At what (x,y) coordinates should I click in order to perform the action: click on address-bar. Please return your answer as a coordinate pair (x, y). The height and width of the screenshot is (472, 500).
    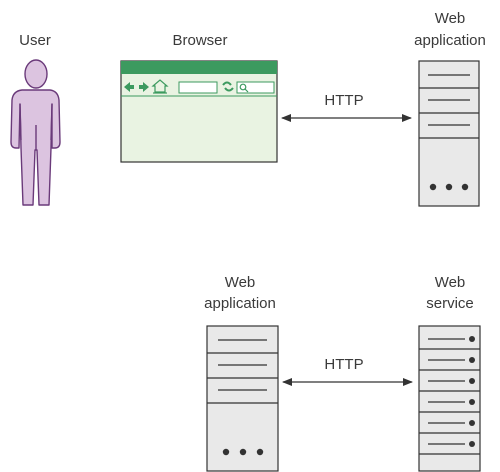
    Looking at the image, I should click on (198, 87).